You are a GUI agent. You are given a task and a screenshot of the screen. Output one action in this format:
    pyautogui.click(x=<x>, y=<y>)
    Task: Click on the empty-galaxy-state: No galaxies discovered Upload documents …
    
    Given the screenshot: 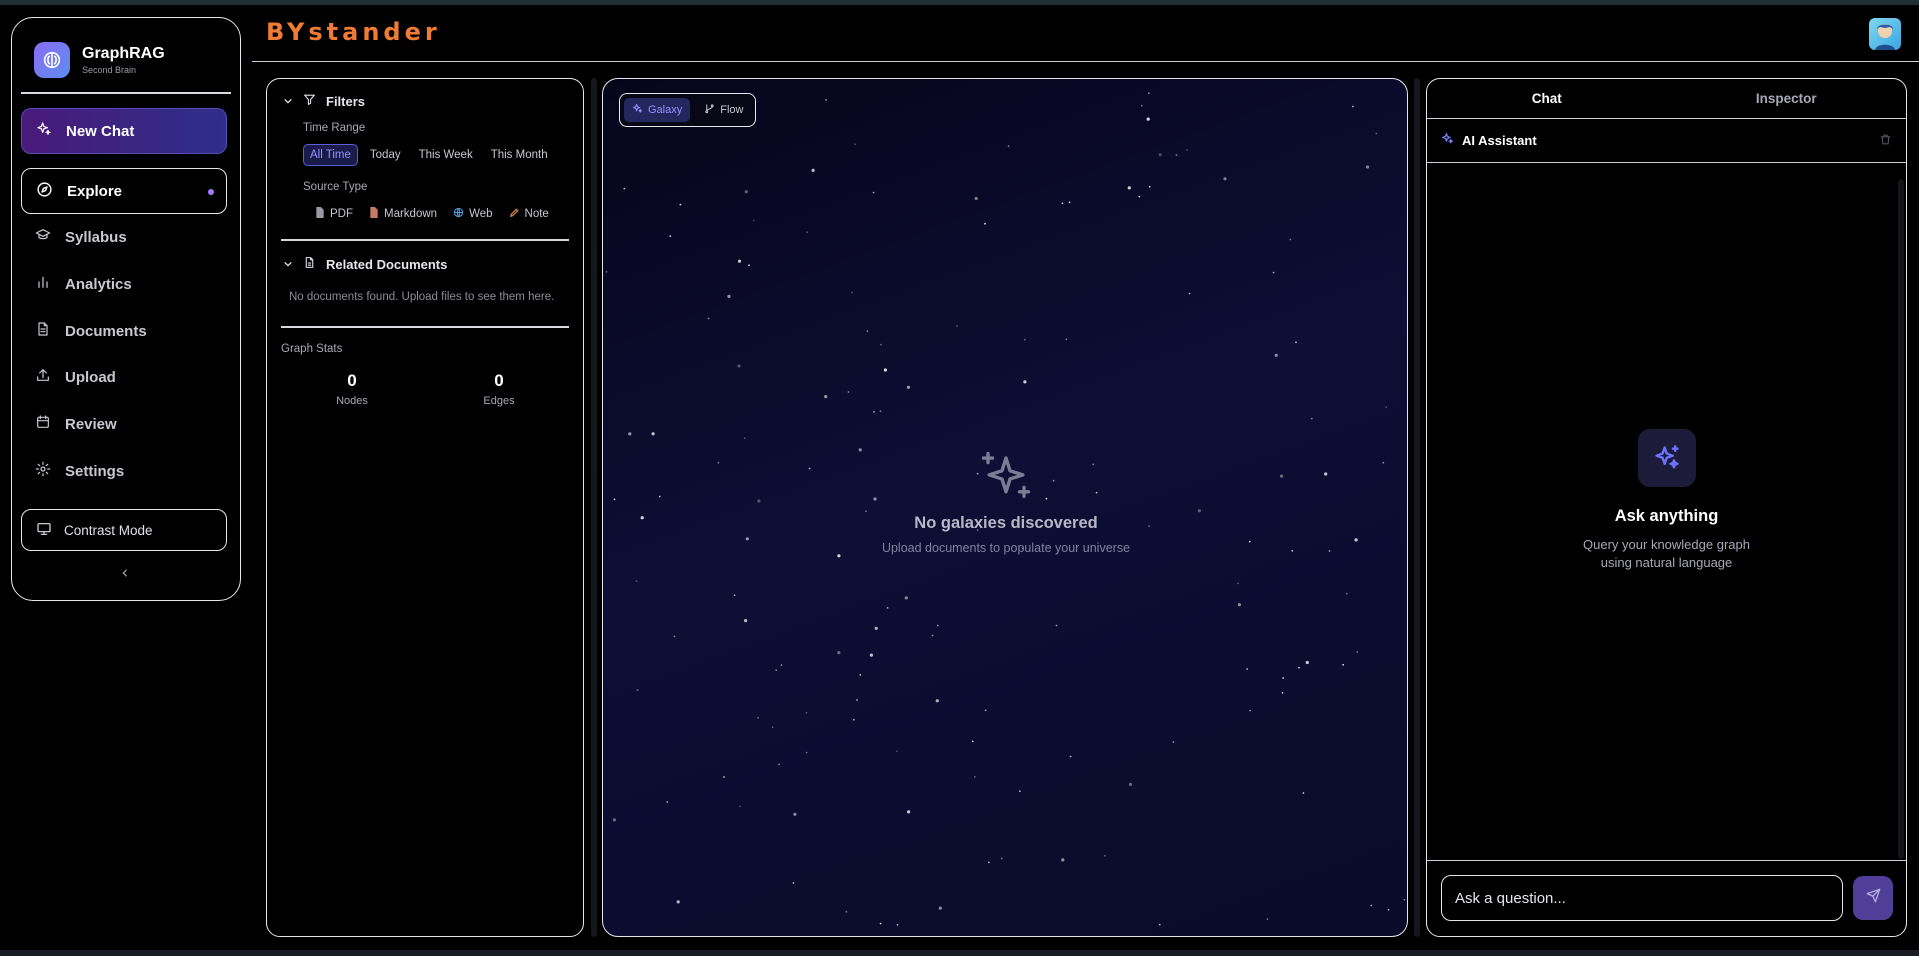 What is the action you would take?
    pyautogui.click(x=1005, y=502)
    